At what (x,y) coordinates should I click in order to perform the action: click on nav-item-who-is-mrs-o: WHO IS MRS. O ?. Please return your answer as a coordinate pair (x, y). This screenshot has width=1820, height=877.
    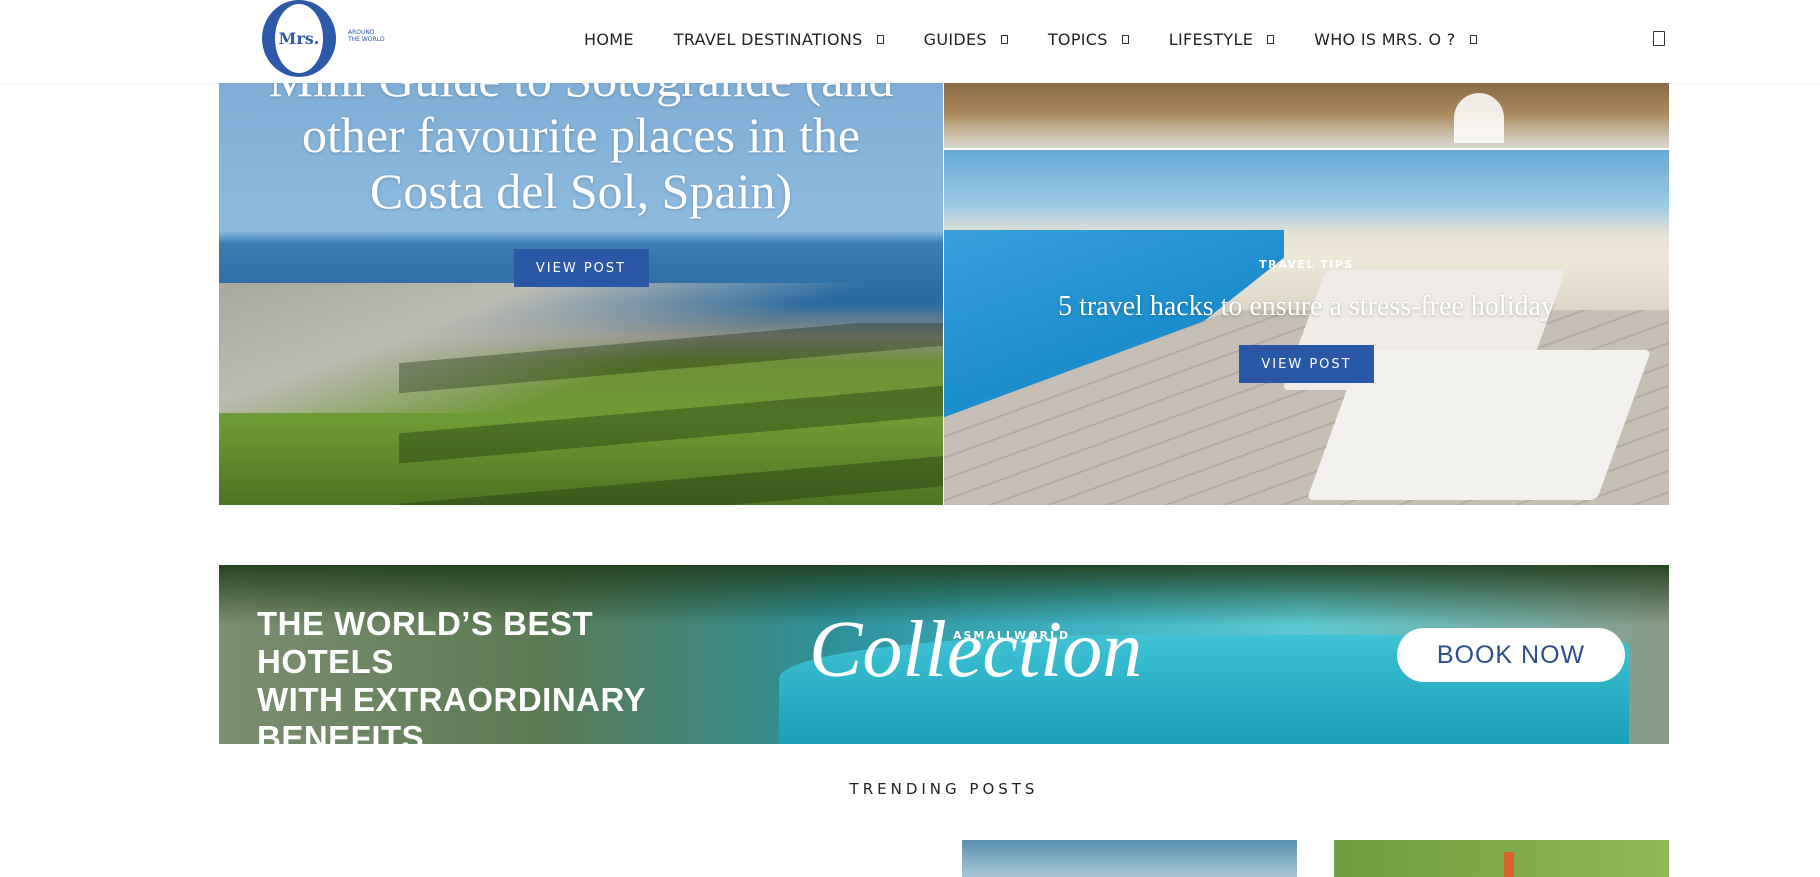
    Looking at the image, I should click on (1395, 39).